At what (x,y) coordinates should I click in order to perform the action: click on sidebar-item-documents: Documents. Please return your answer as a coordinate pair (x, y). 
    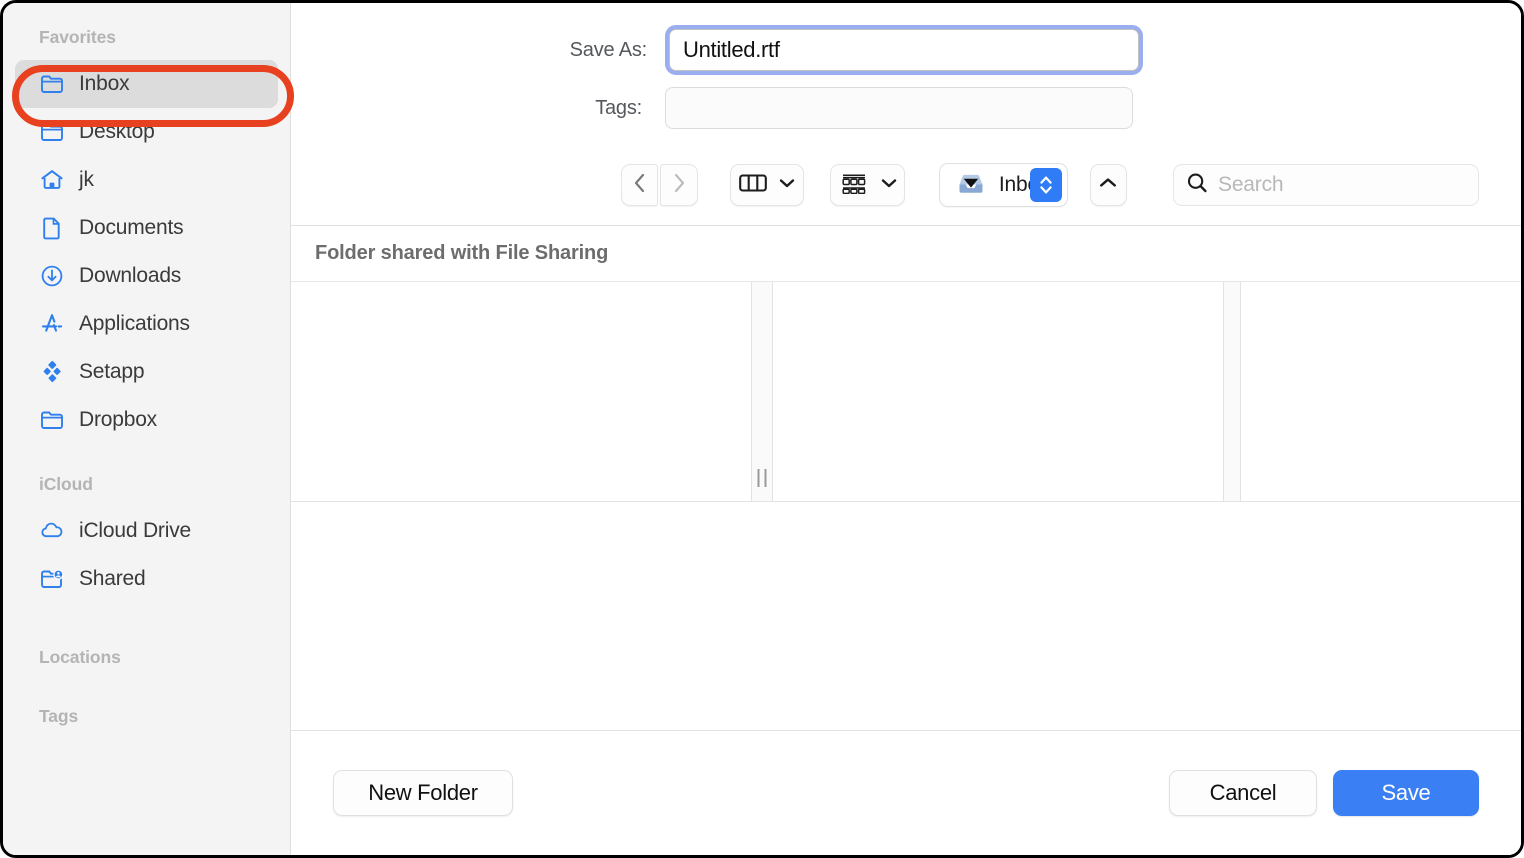
    Looking at the image, I should click on (146, 228).